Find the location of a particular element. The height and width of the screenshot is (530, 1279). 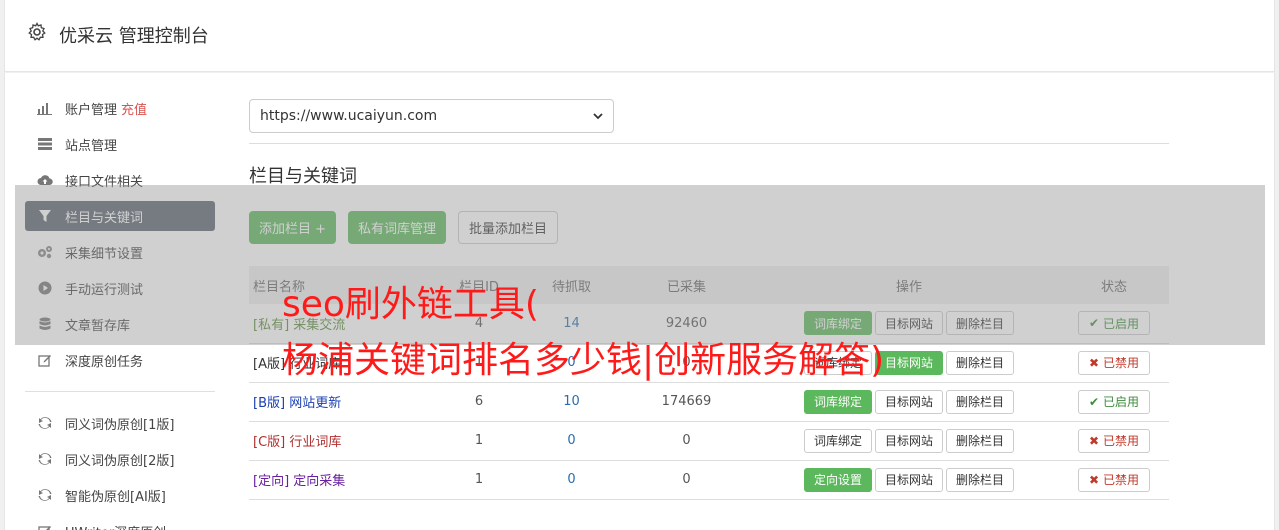

app-title: 优采云 管理控制台 is located at coordinates (134, 36).